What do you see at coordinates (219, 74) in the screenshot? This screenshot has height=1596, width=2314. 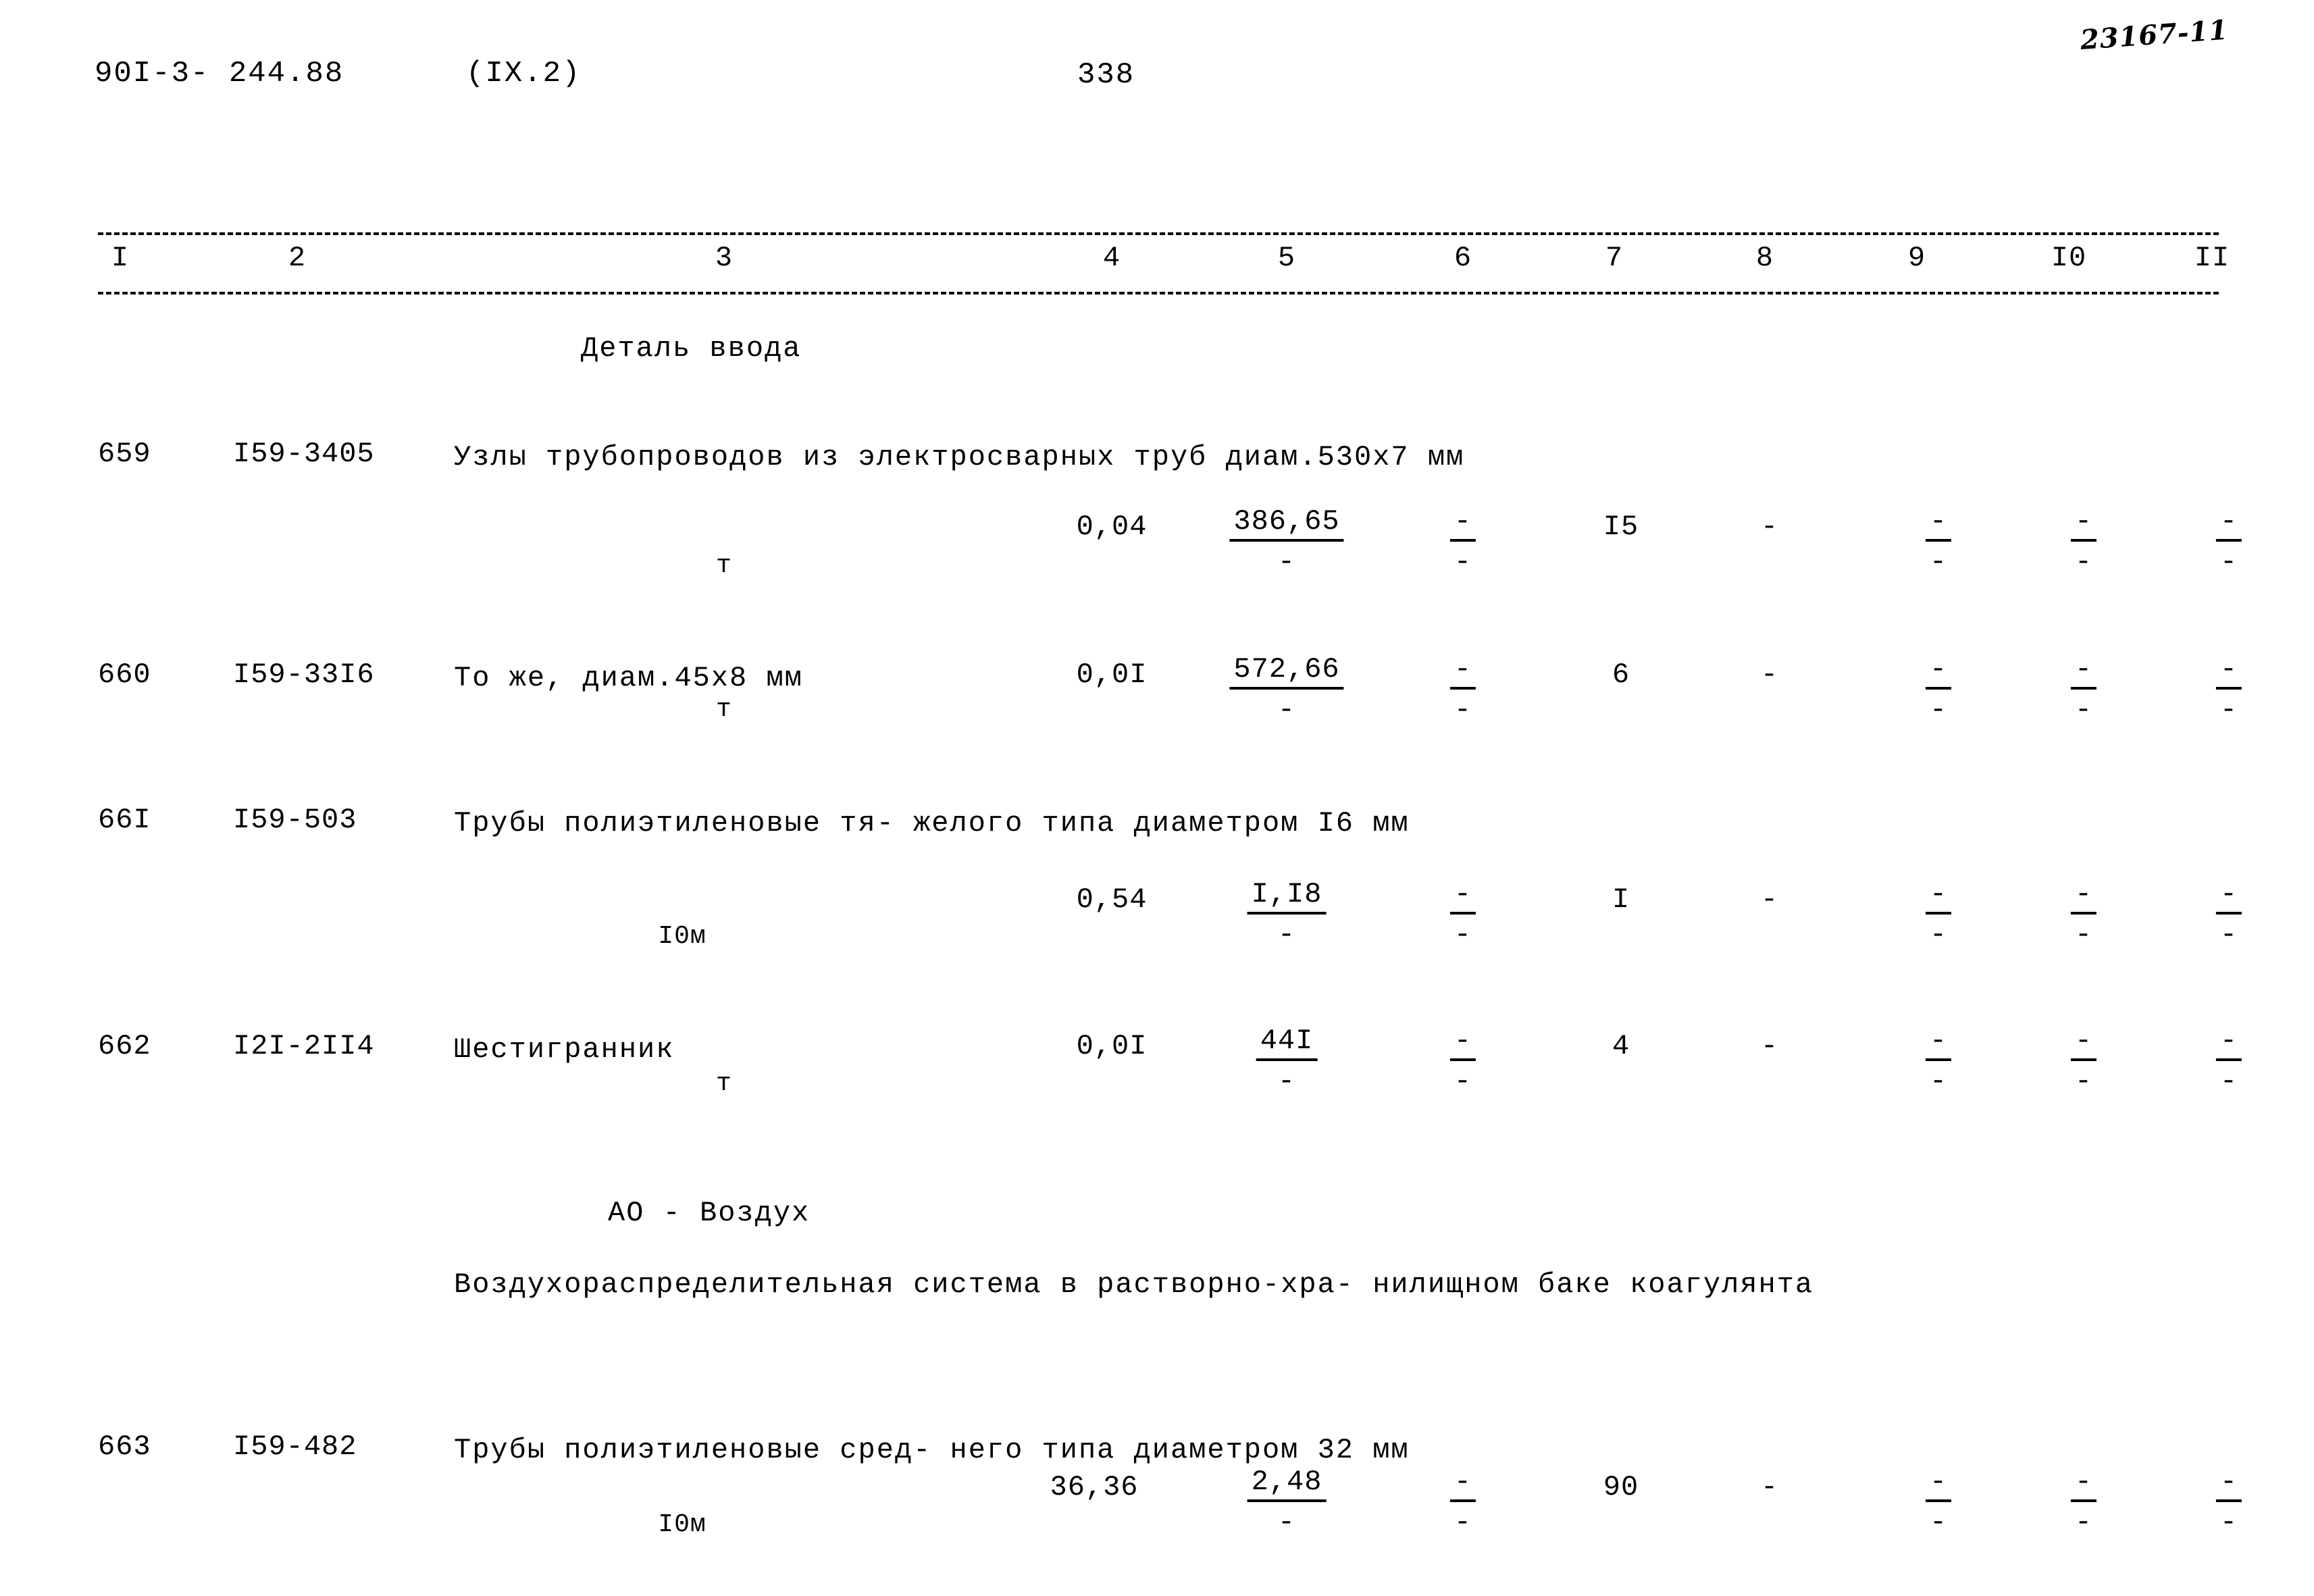 I see `document-code: 90I-3- 244.88` at bounding box center [219, 74].